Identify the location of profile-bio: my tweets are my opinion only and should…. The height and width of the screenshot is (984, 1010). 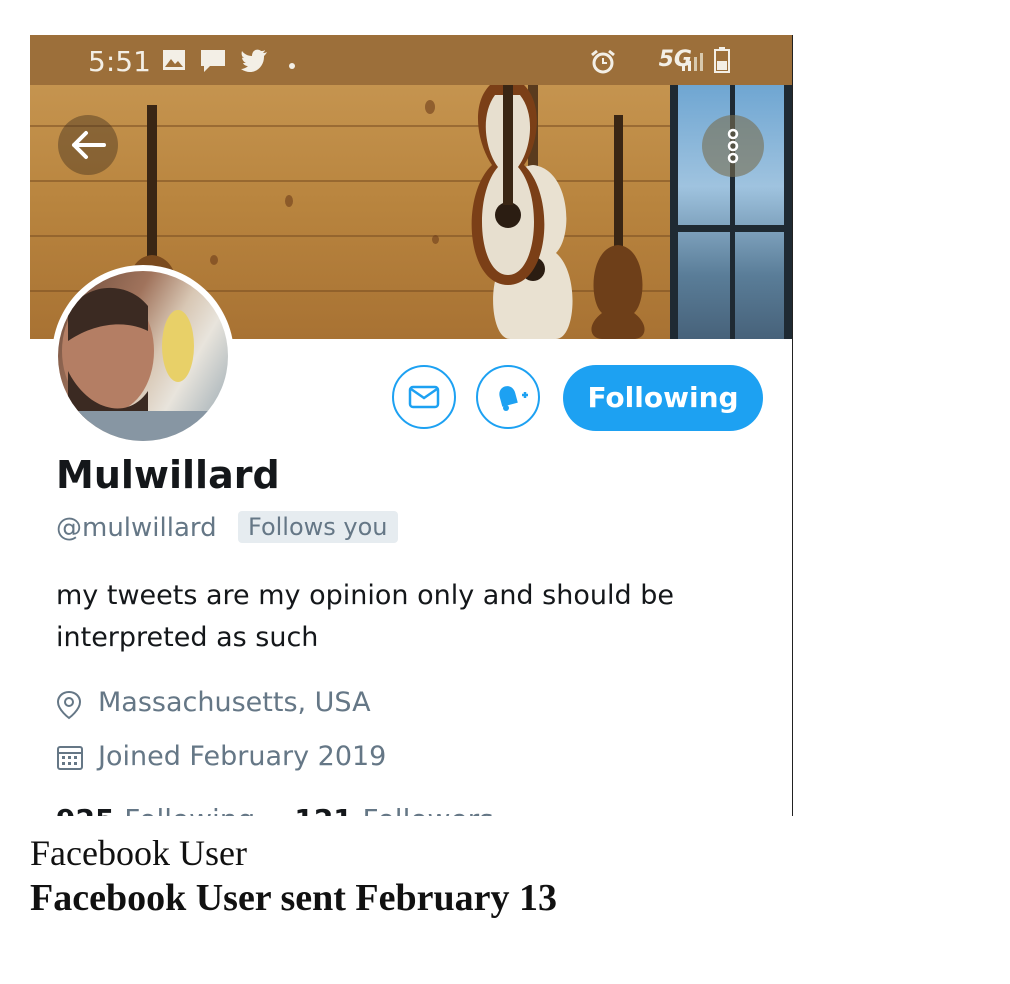
(365, 616).